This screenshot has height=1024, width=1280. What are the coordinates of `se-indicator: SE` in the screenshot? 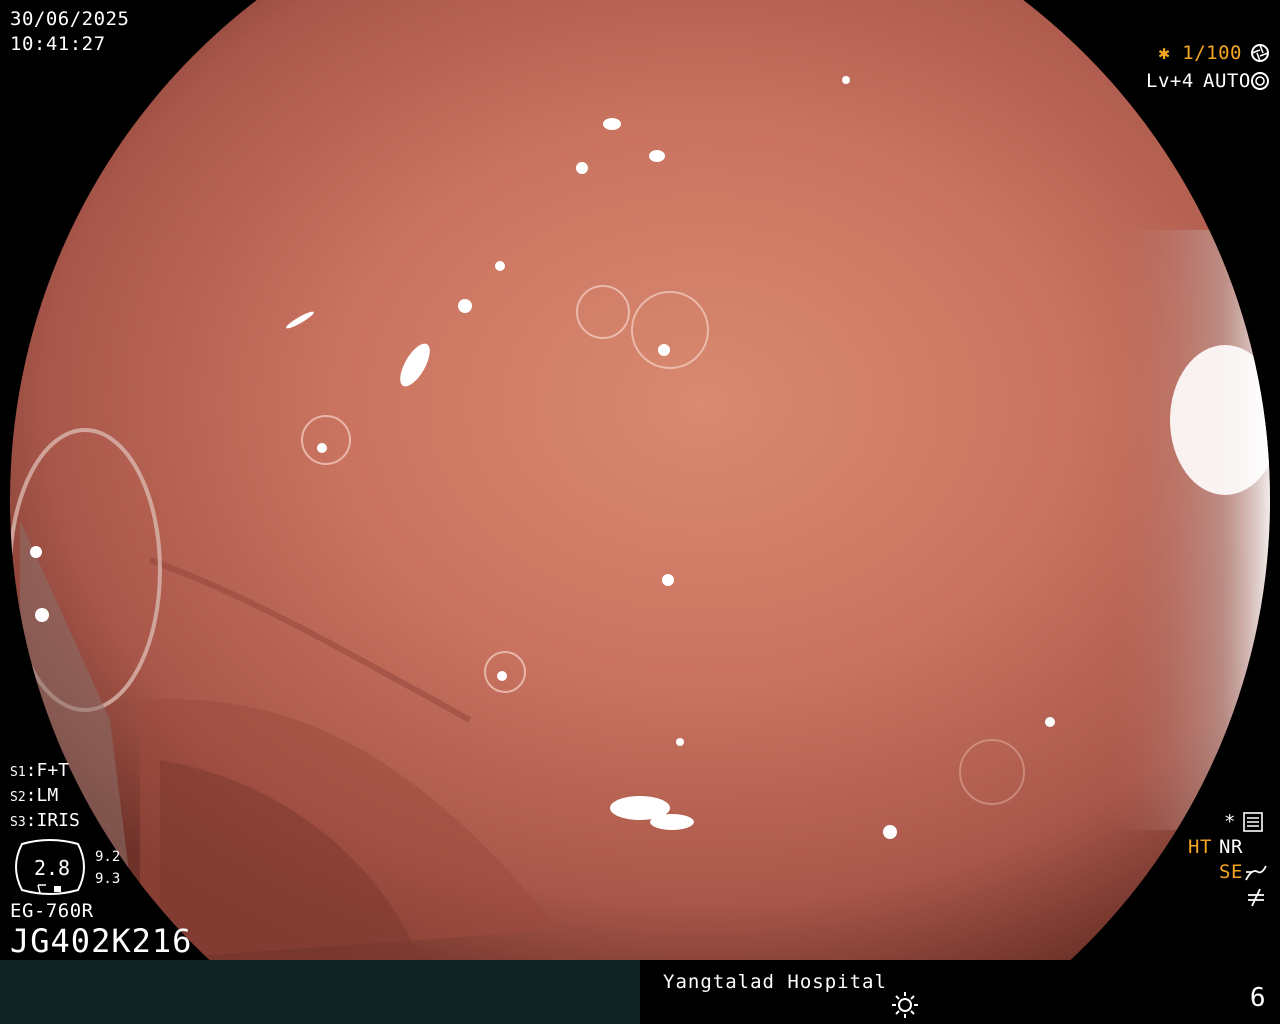 It's located at (1231, 872).